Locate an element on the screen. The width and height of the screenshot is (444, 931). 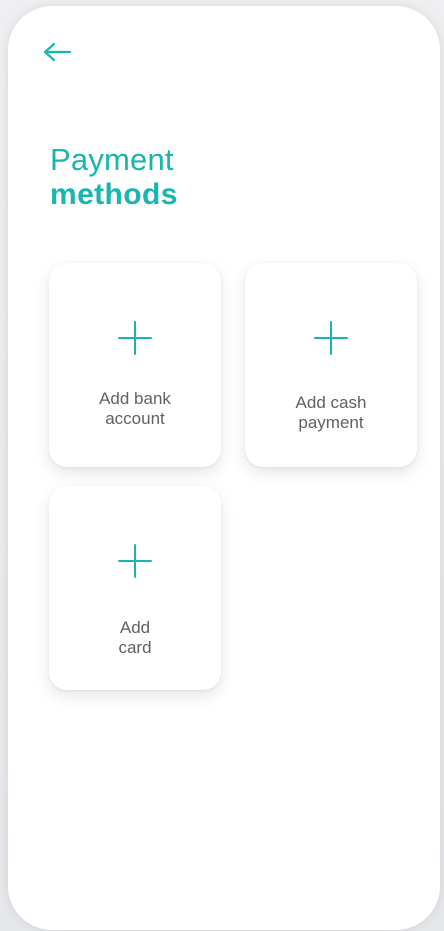
add-bank-account-label-line-1: Add bank is located at coordinates (135, 398).